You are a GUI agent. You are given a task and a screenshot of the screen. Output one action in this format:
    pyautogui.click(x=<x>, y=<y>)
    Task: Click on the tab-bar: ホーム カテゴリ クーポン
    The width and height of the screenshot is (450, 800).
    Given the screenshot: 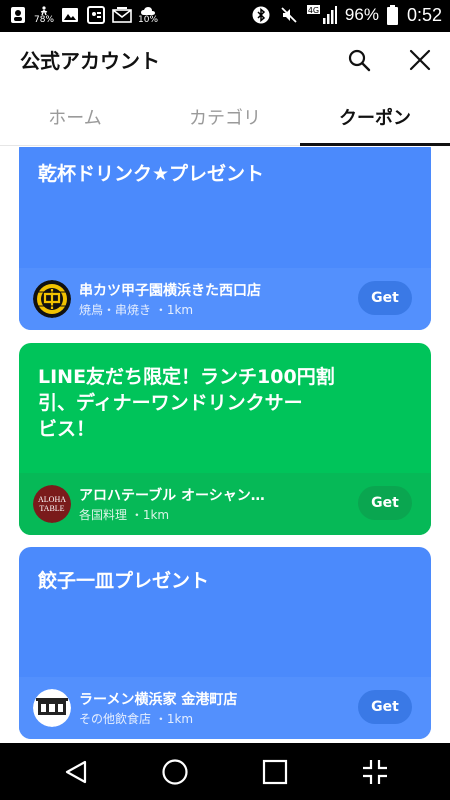 What is the action you would take?
    pyautogui.click(x=225, y=117)
    